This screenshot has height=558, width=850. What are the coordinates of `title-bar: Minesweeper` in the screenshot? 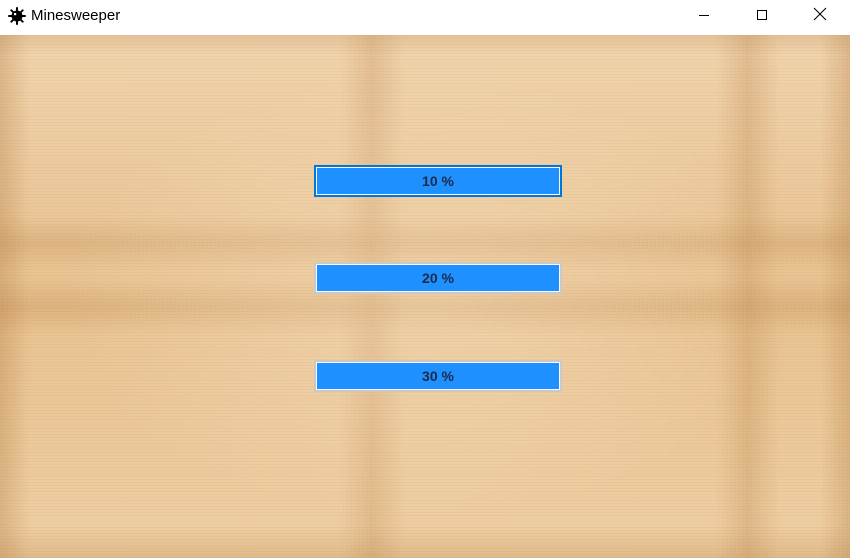 It's located at (425, 16).